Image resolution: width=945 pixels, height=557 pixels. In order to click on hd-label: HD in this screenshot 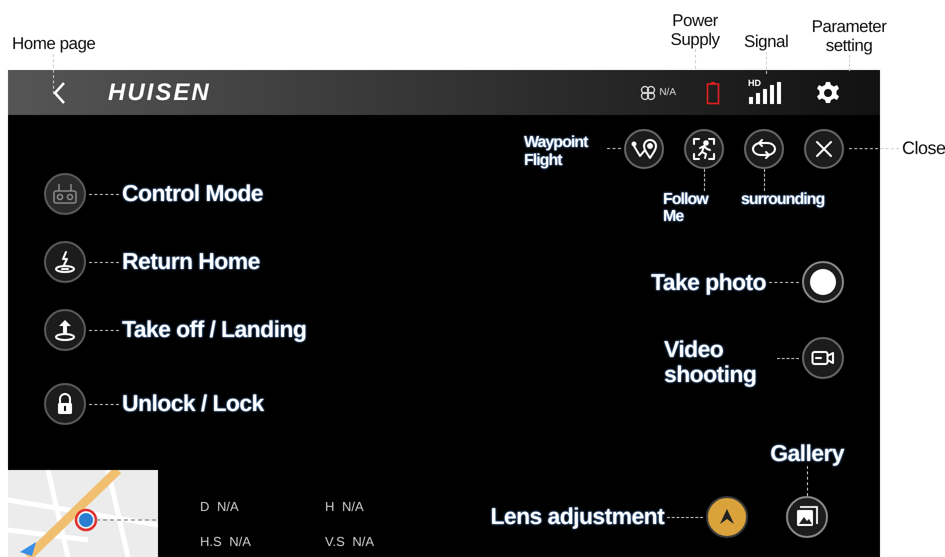, I will do `click(754, 83)`.